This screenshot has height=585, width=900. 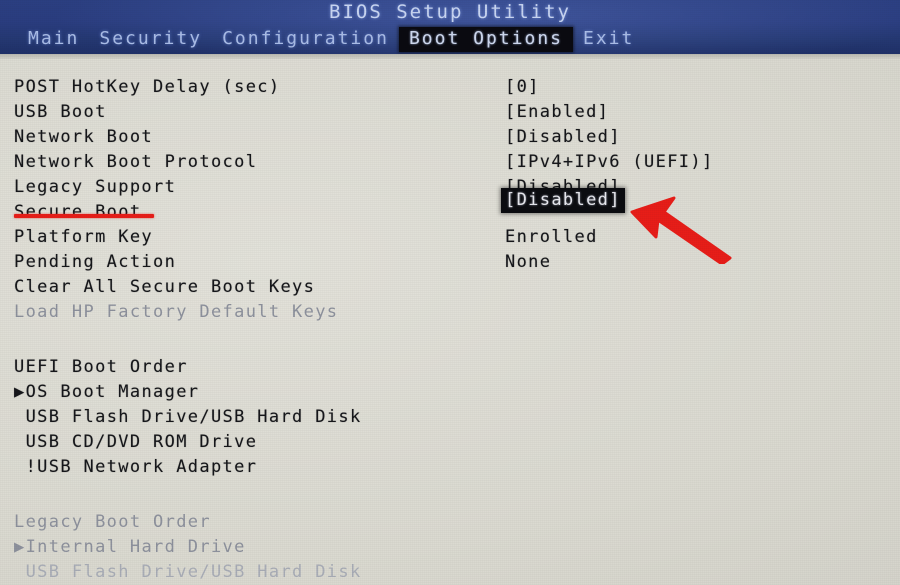 I want to click on uefi-boot-item-label: USB Network Adapter, so click(x=147, y=467).